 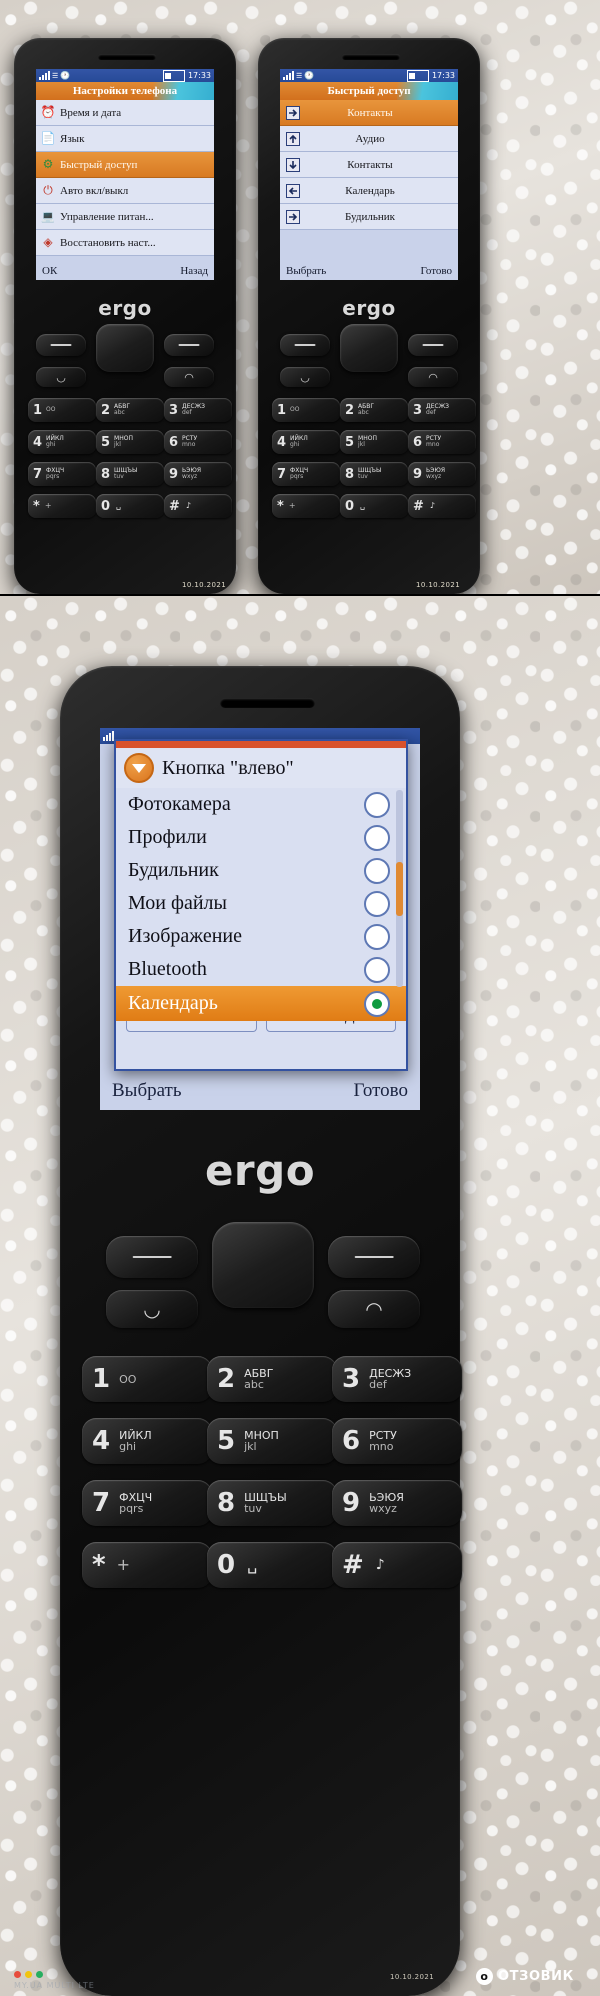 I want to click on shortcut-item-up: Аудио, so click(x=369, y=139).